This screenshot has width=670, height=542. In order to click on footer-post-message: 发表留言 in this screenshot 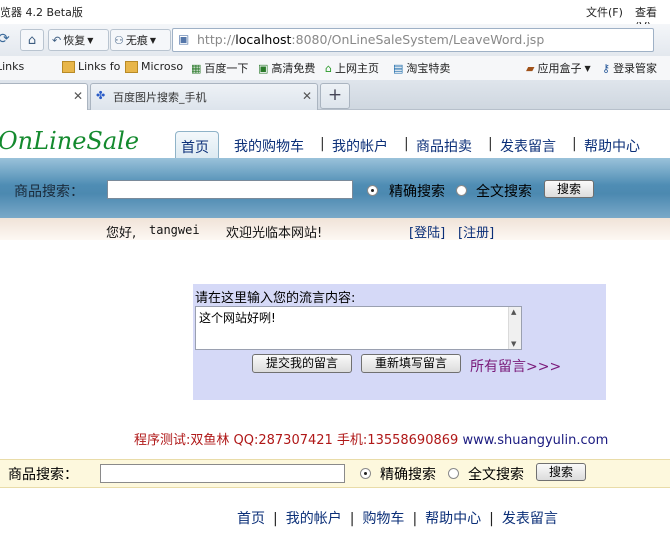, I will do `click(530, 519)`.